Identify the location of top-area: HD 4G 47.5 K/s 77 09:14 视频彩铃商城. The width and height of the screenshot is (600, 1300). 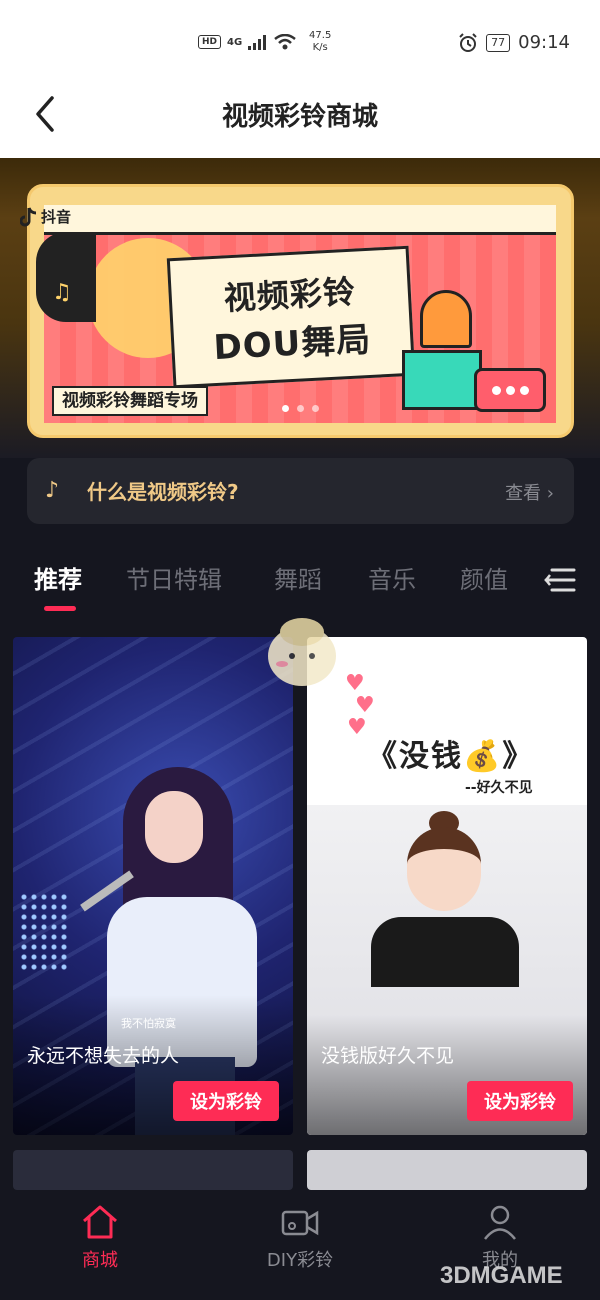
(300, 79).